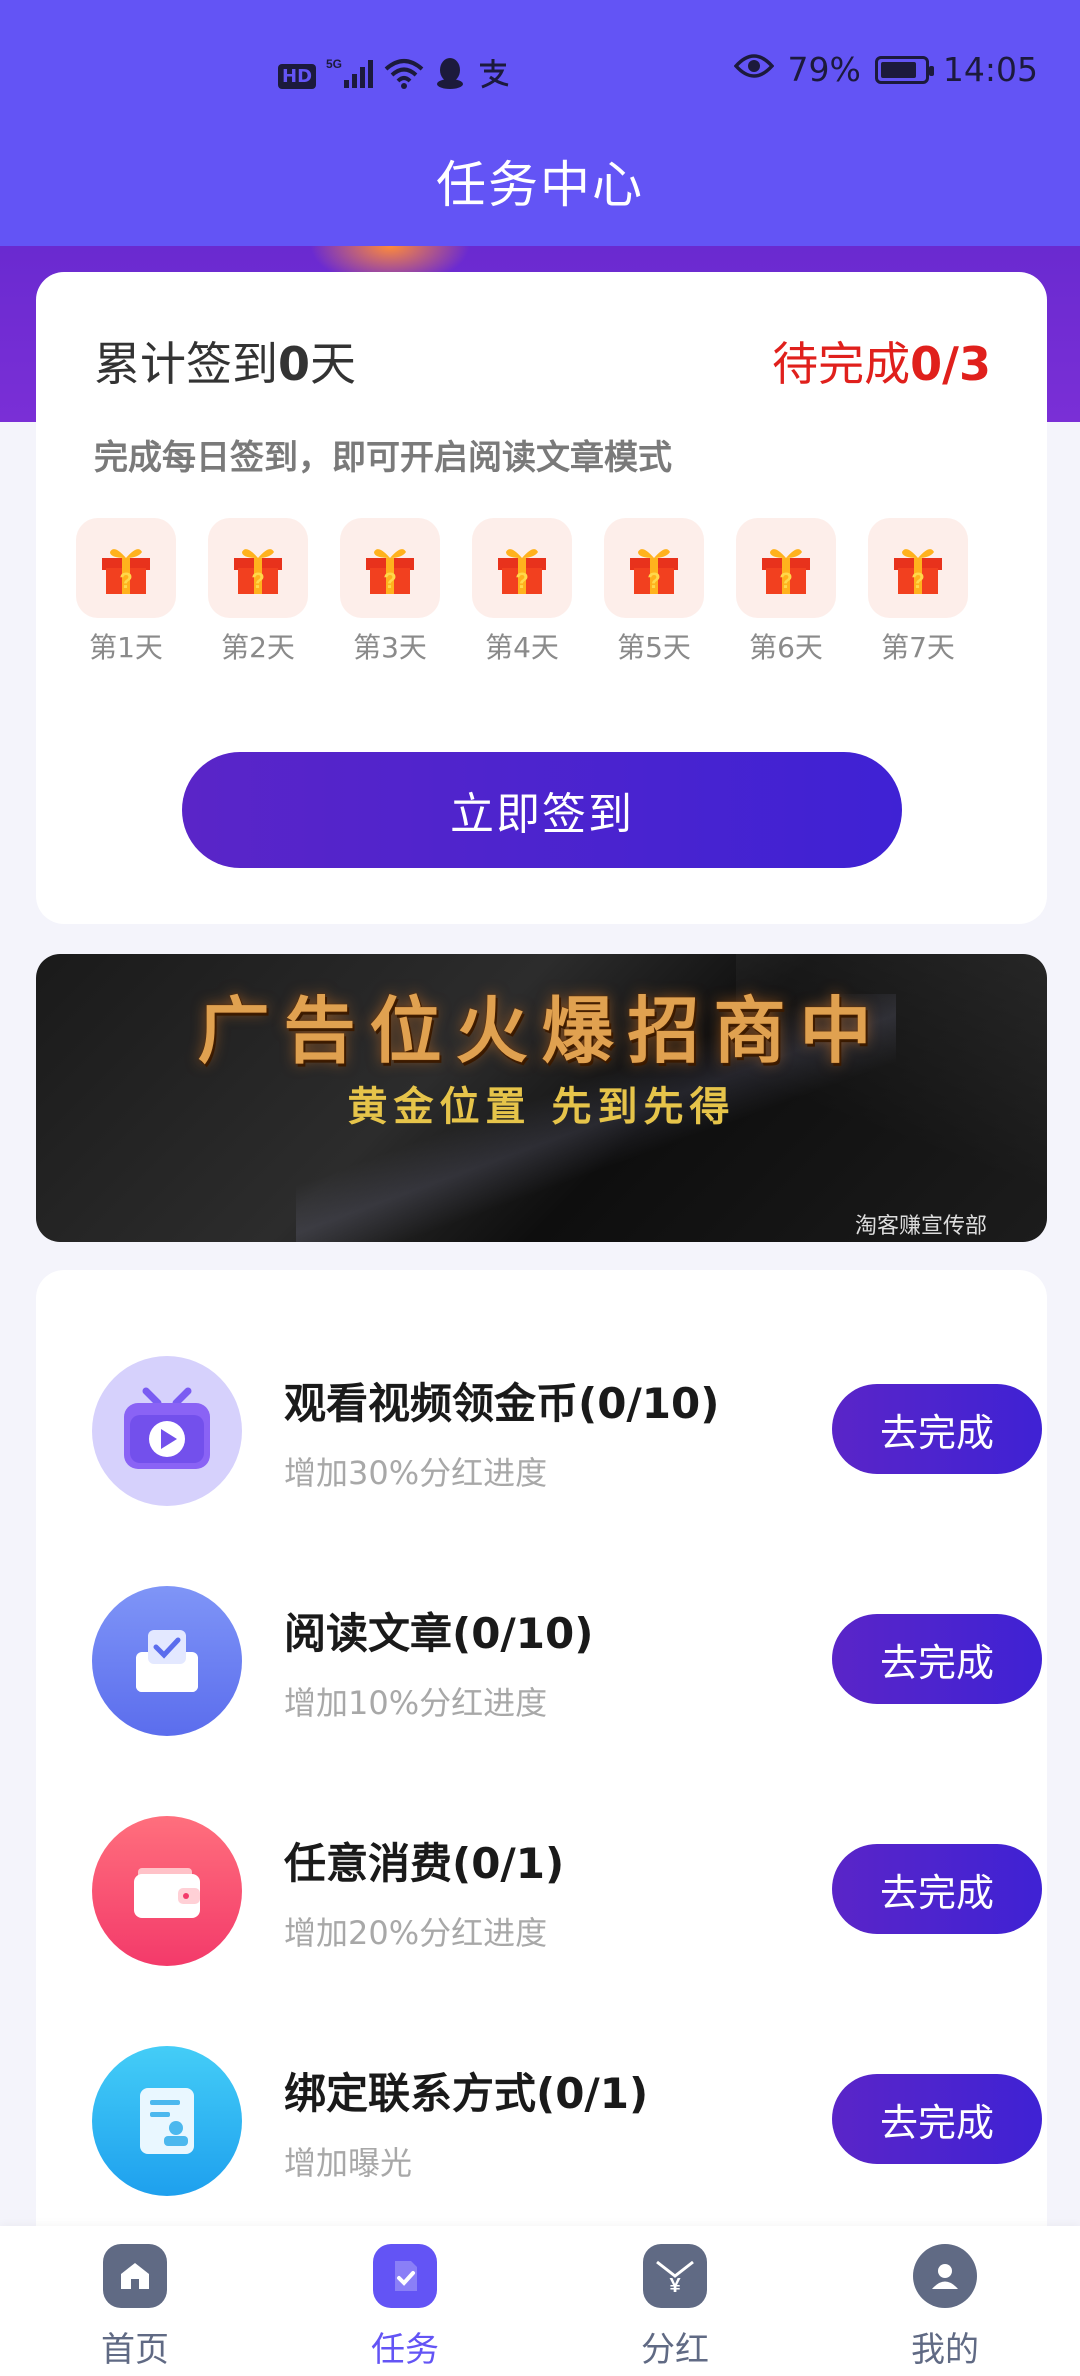 The image size is (1080, 2376). Describe the element at coordinates (824, 69) in the screenshot. I see `battery-percent: 79%` at that location.